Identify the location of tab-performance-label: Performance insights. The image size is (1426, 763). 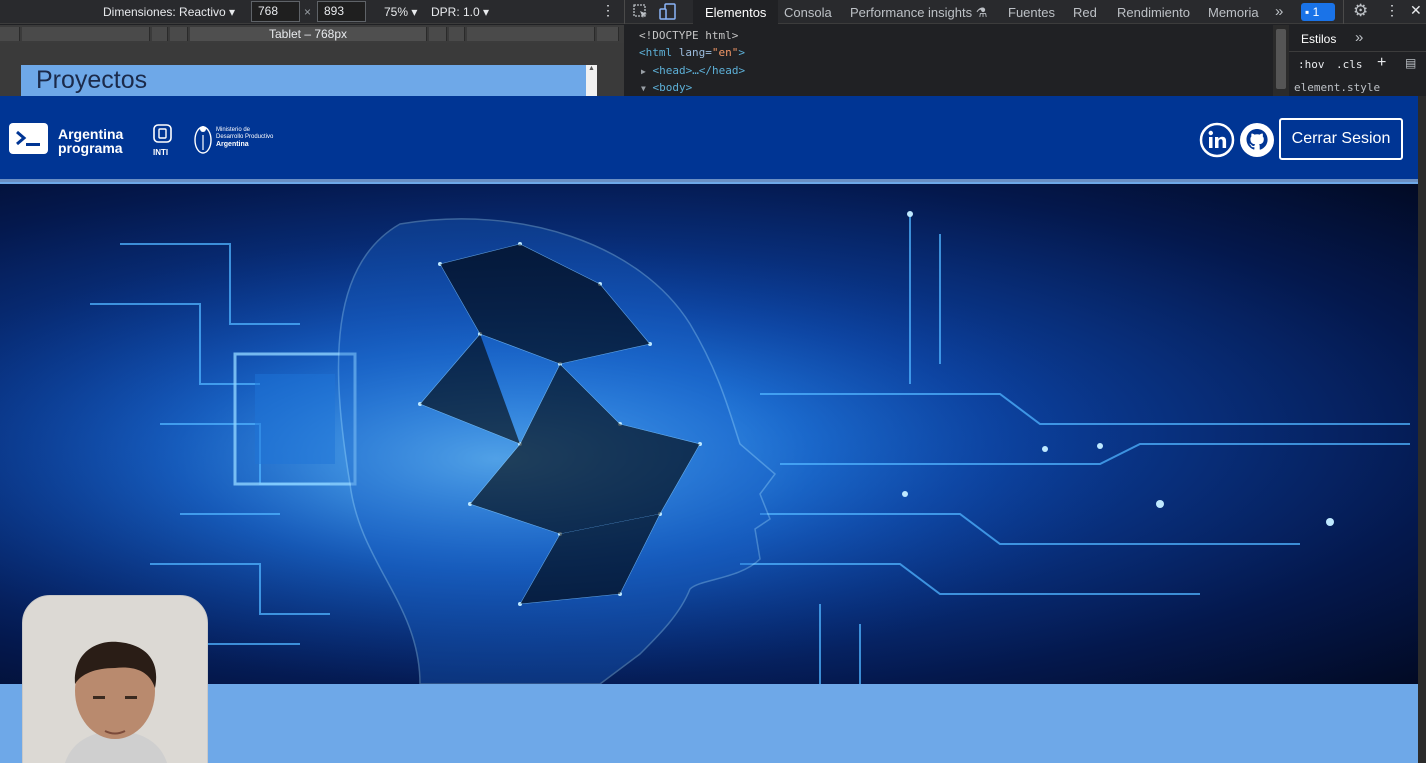
(911, 12).